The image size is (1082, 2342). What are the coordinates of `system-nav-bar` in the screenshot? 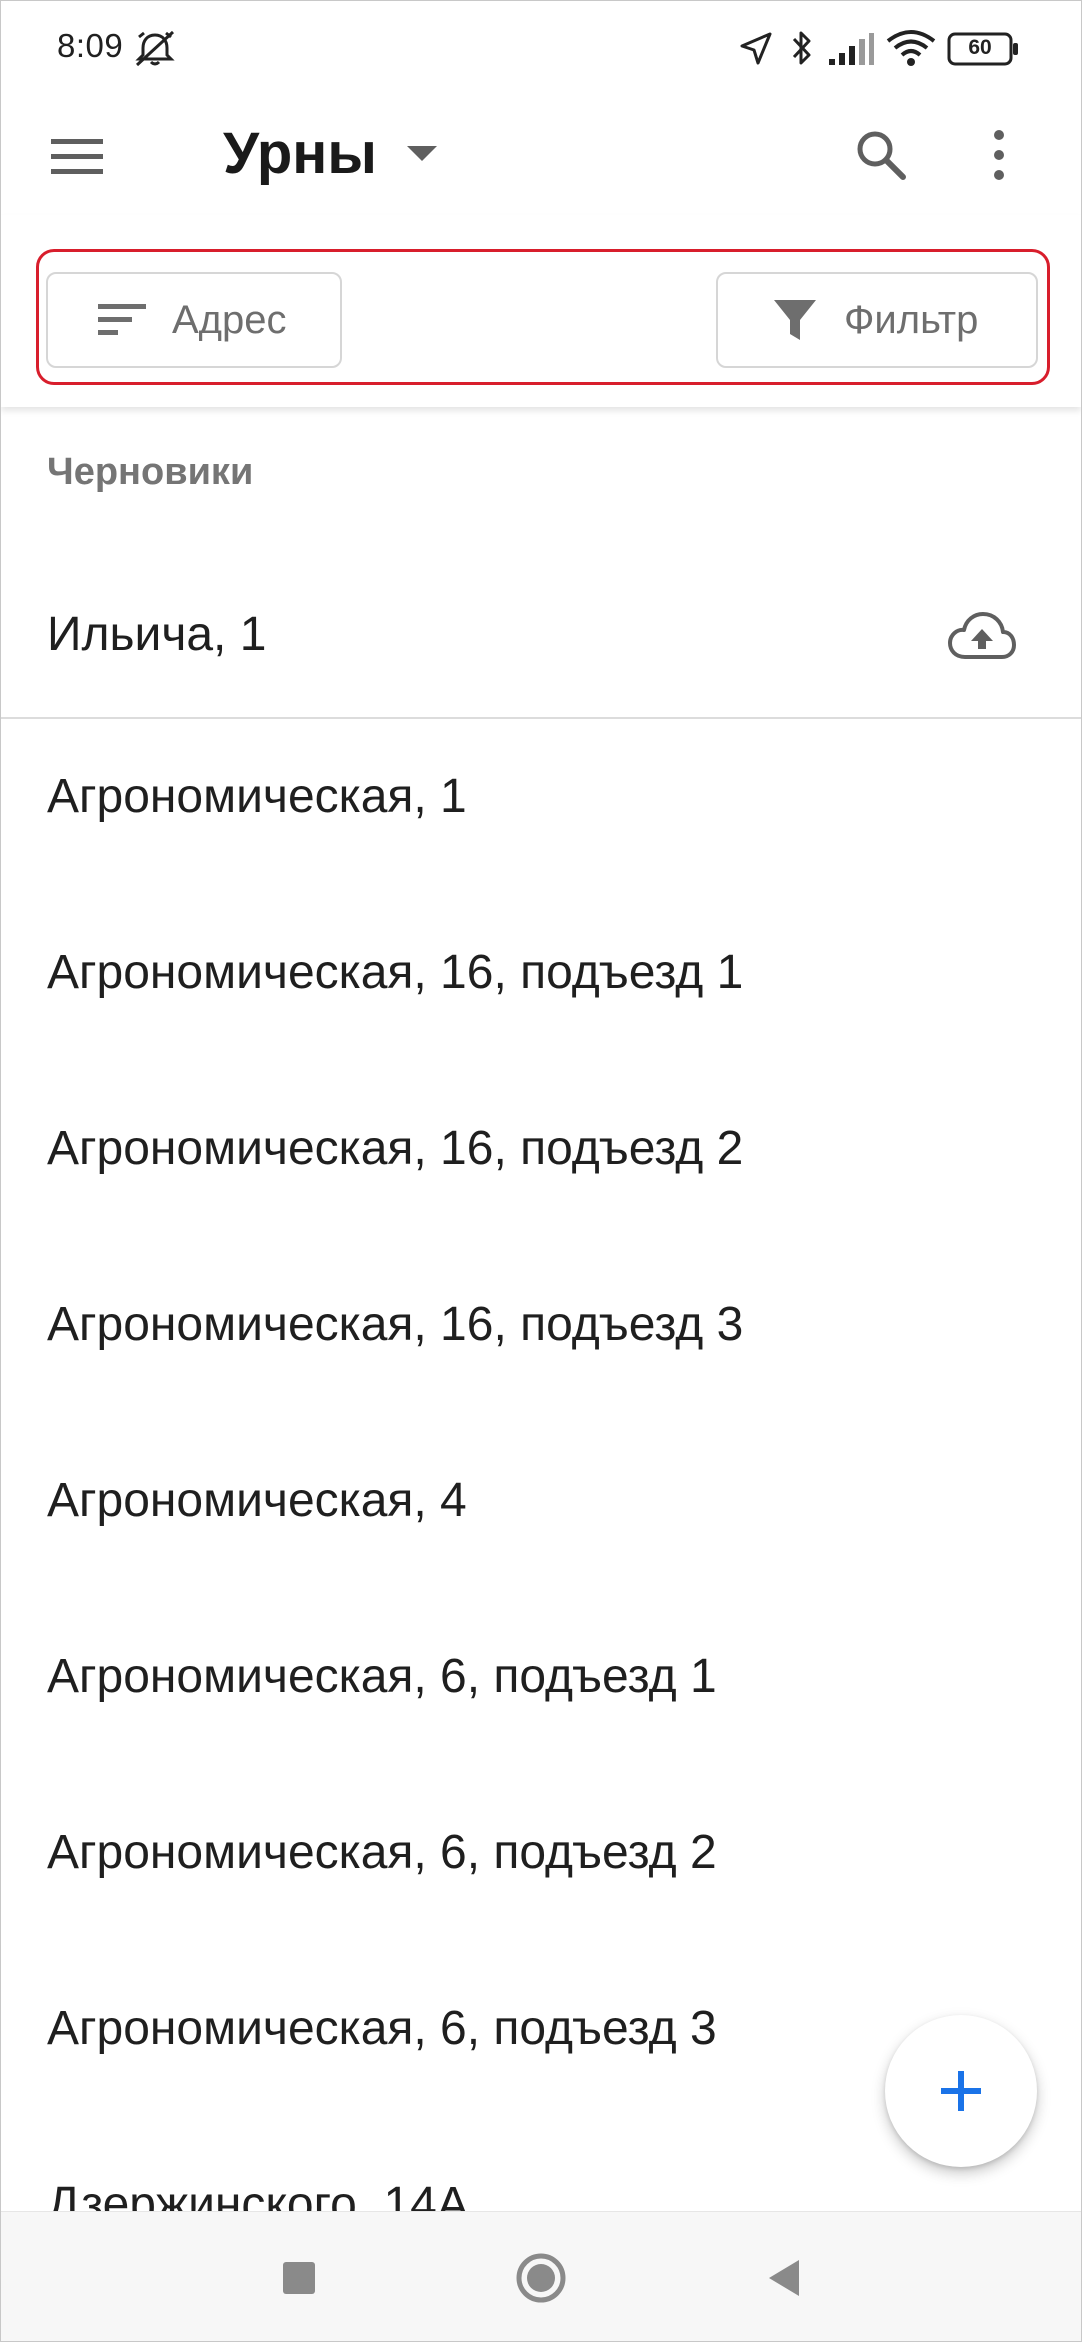 It's located at (541, 2276).